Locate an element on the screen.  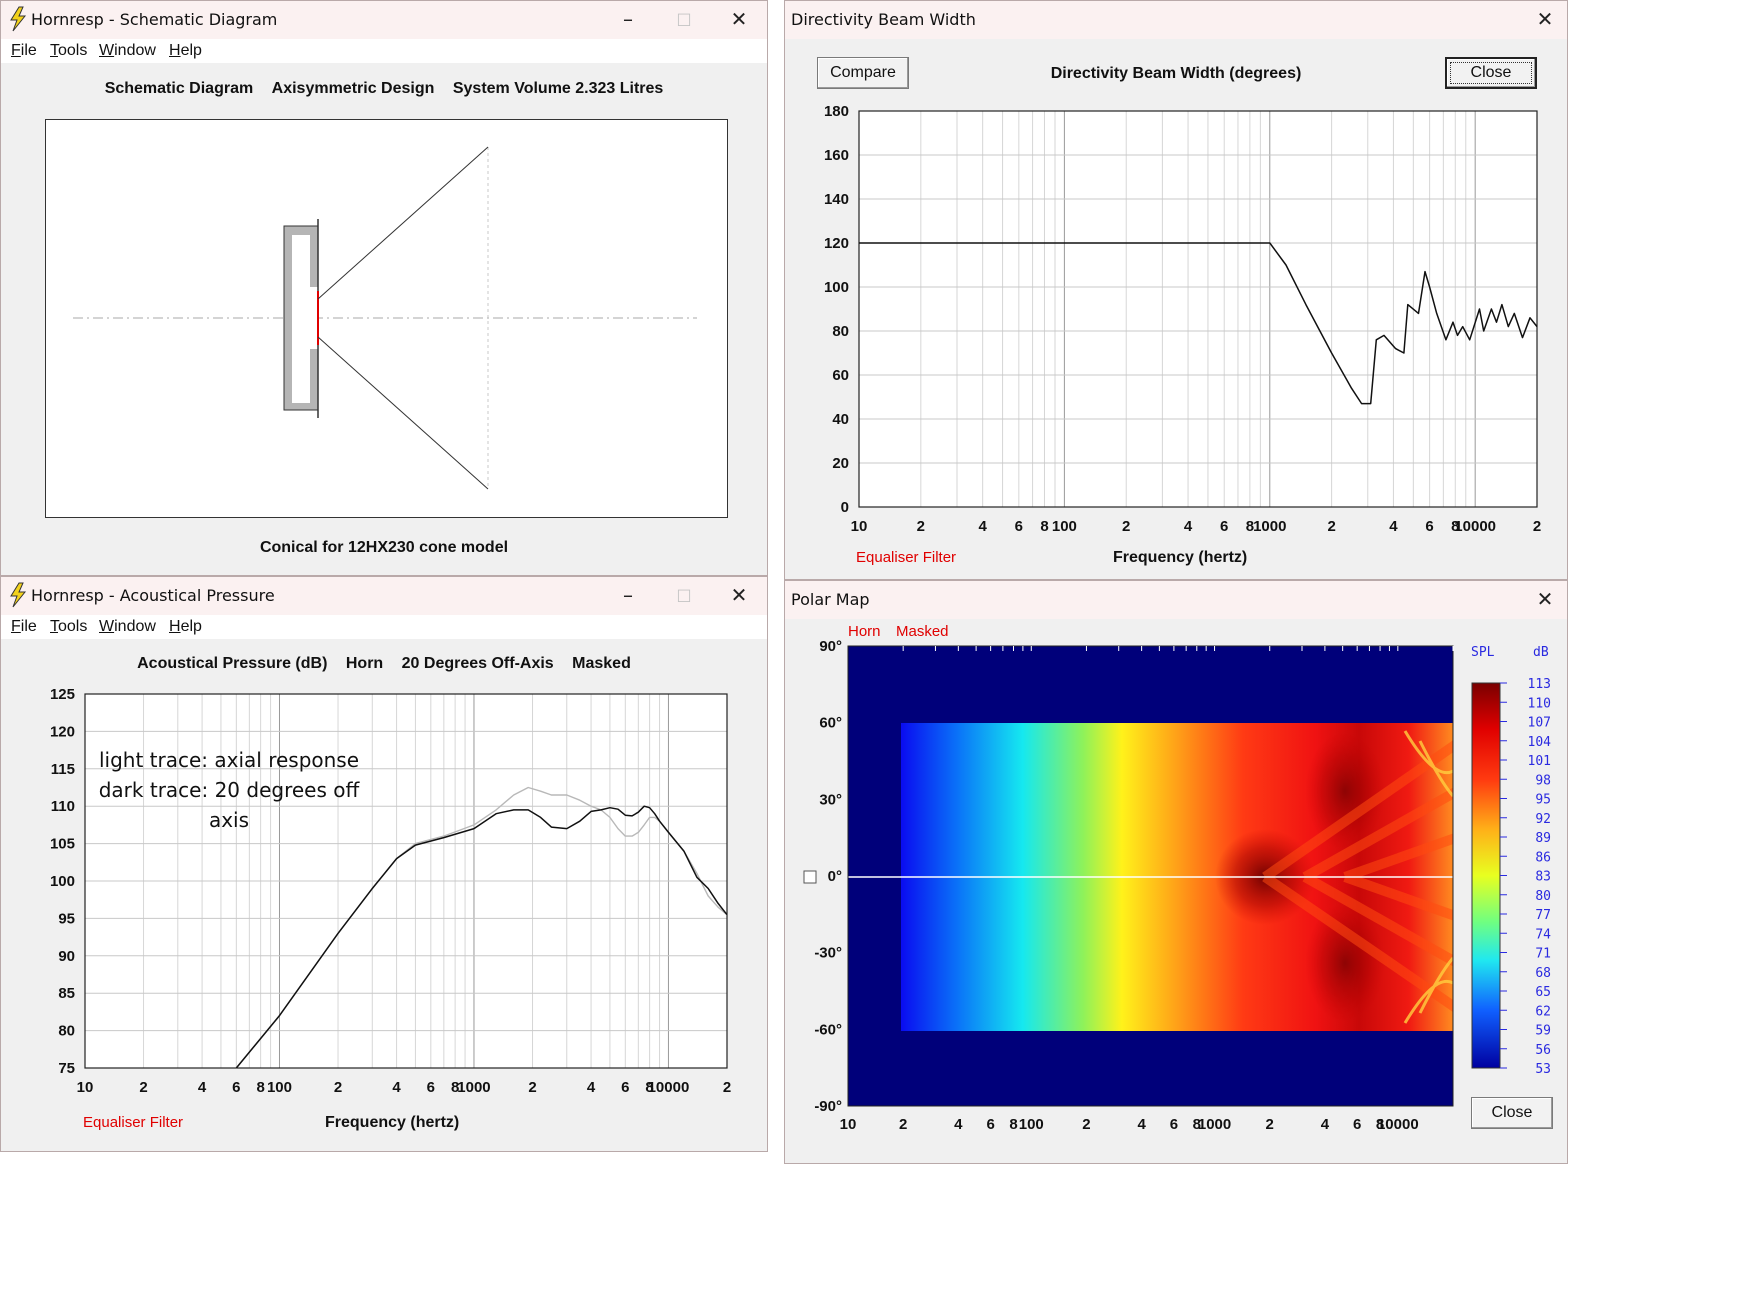
y-tick-label: 75 is located at coordinates (66, 1068).